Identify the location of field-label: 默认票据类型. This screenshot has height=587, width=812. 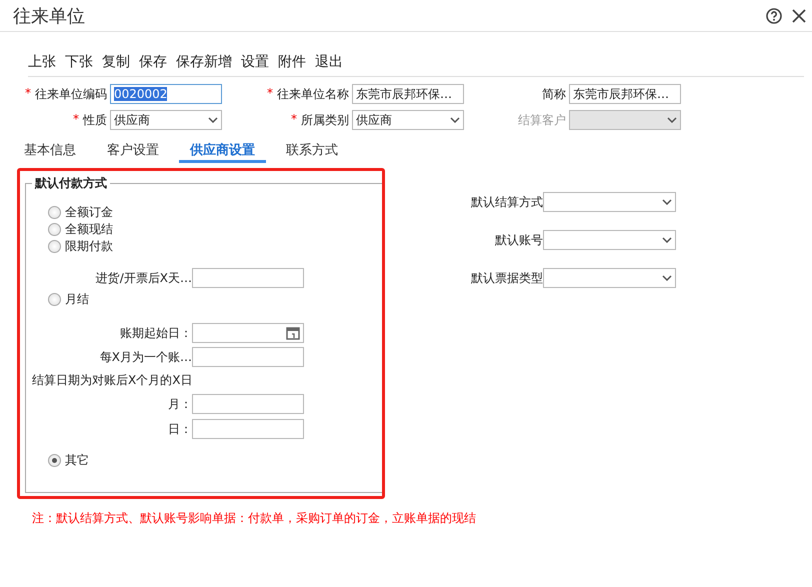
(506, 278).